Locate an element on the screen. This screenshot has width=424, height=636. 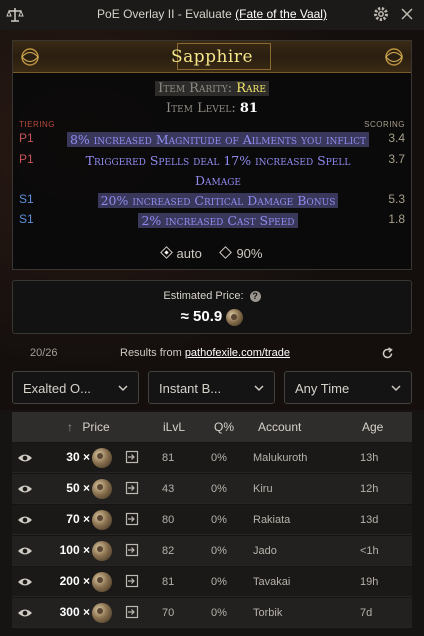
table-row: 70 × 80 0% Rakiata 13d is located at coordinates (212, 520).